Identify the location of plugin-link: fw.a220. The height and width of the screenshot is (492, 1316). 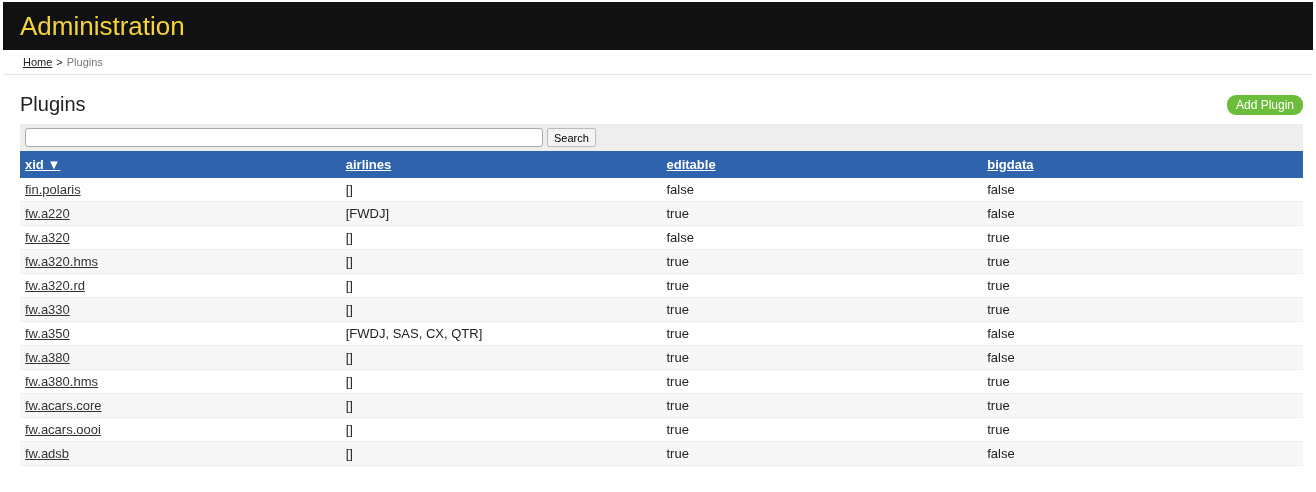
(47, 213).